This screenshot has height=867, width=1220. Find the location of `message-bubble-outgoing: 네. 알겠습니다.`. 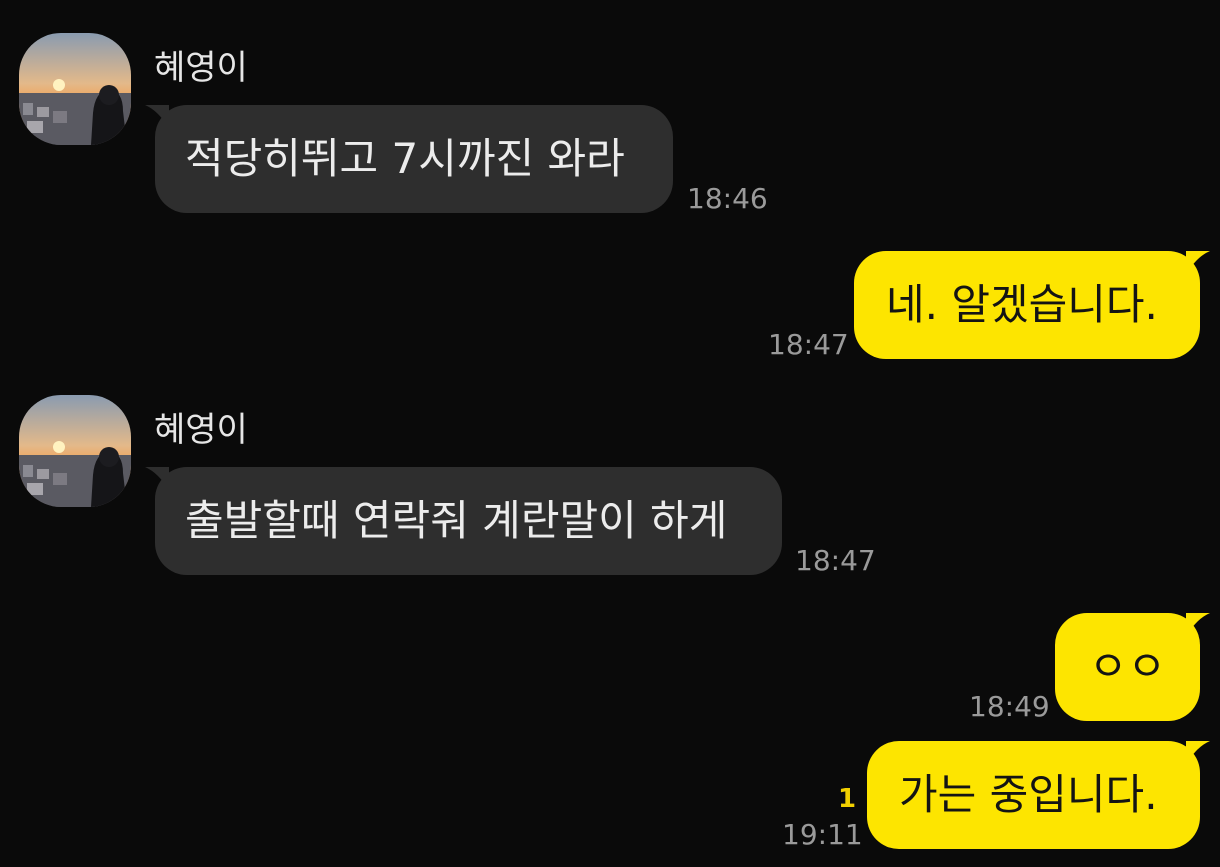

message-bubble-outgoing: 네. 알겠습니다. is located at coordinates (1032, 305).